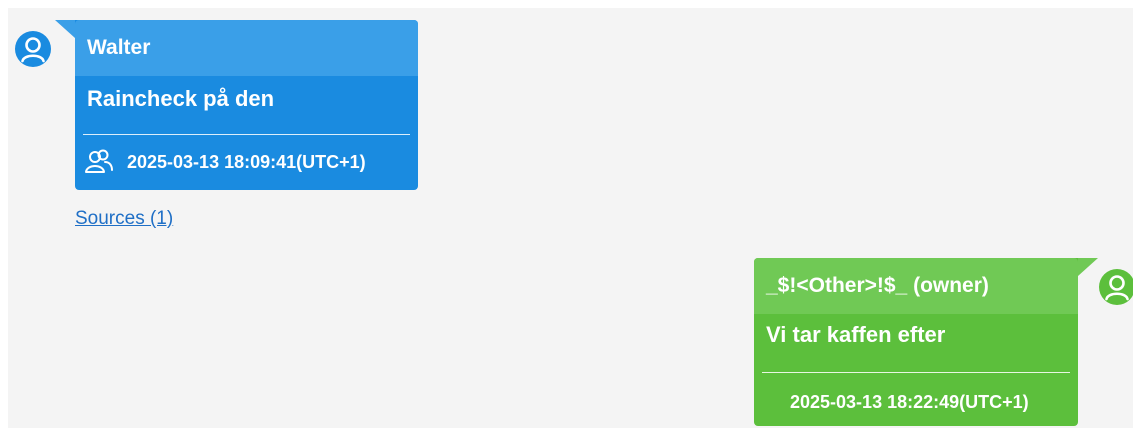 The height and width of the screenshot is (428, 1133). What do you see at coordinates (856, 334) in the screenshot?
I see `message-text: Vi tar kaffen efter` at bounding box center [856, 334].